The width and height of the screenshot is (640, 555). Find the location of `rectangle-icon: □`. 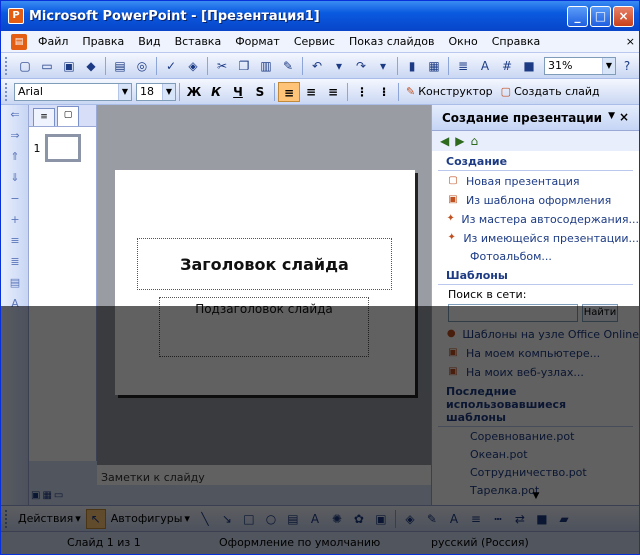

rectangle-icon: □ is located at coordinates (249, 519).